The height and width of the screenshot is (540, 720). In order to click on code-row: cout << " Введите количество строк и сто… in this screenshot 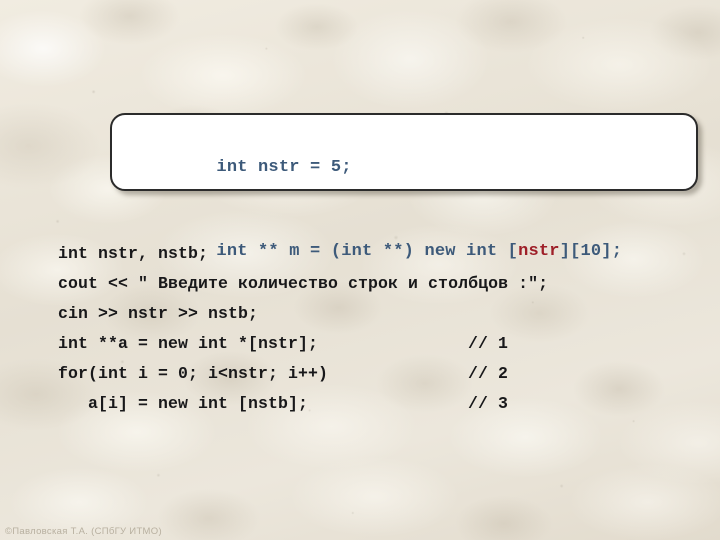, I will do `click(378, 284)`.